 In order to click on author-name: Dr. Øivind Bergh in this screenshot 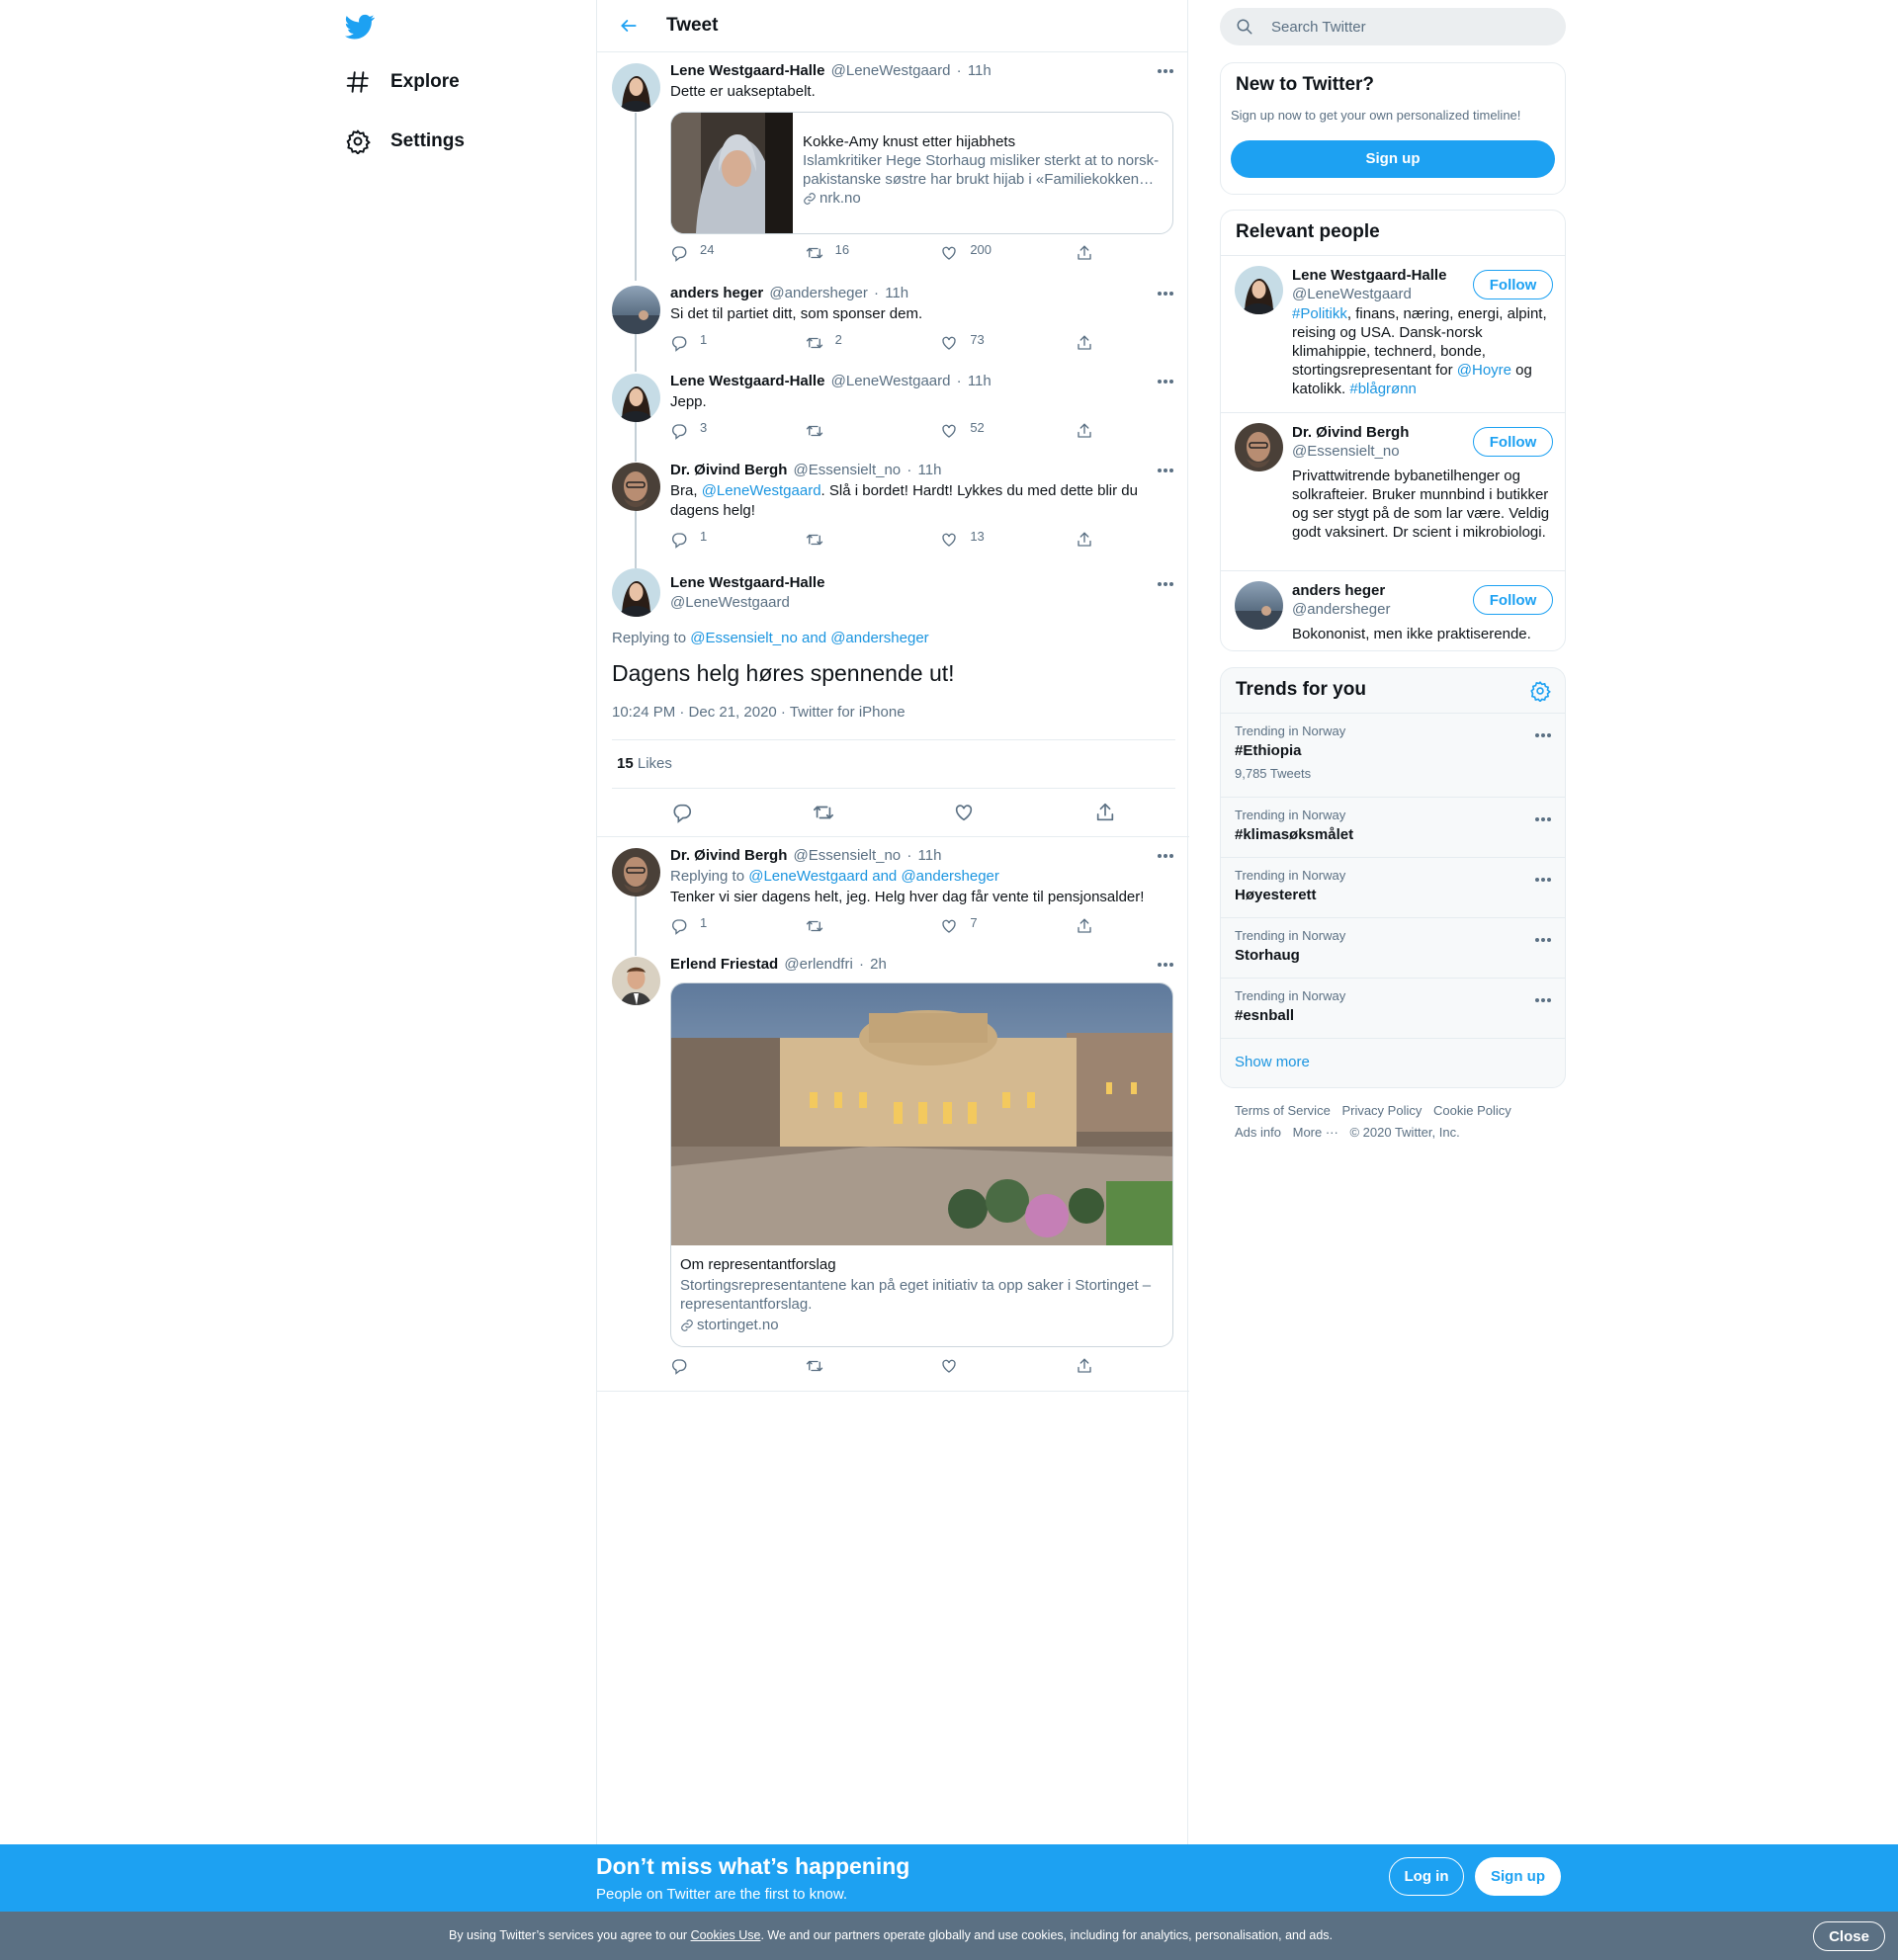, I will do `click(728, 855)`.